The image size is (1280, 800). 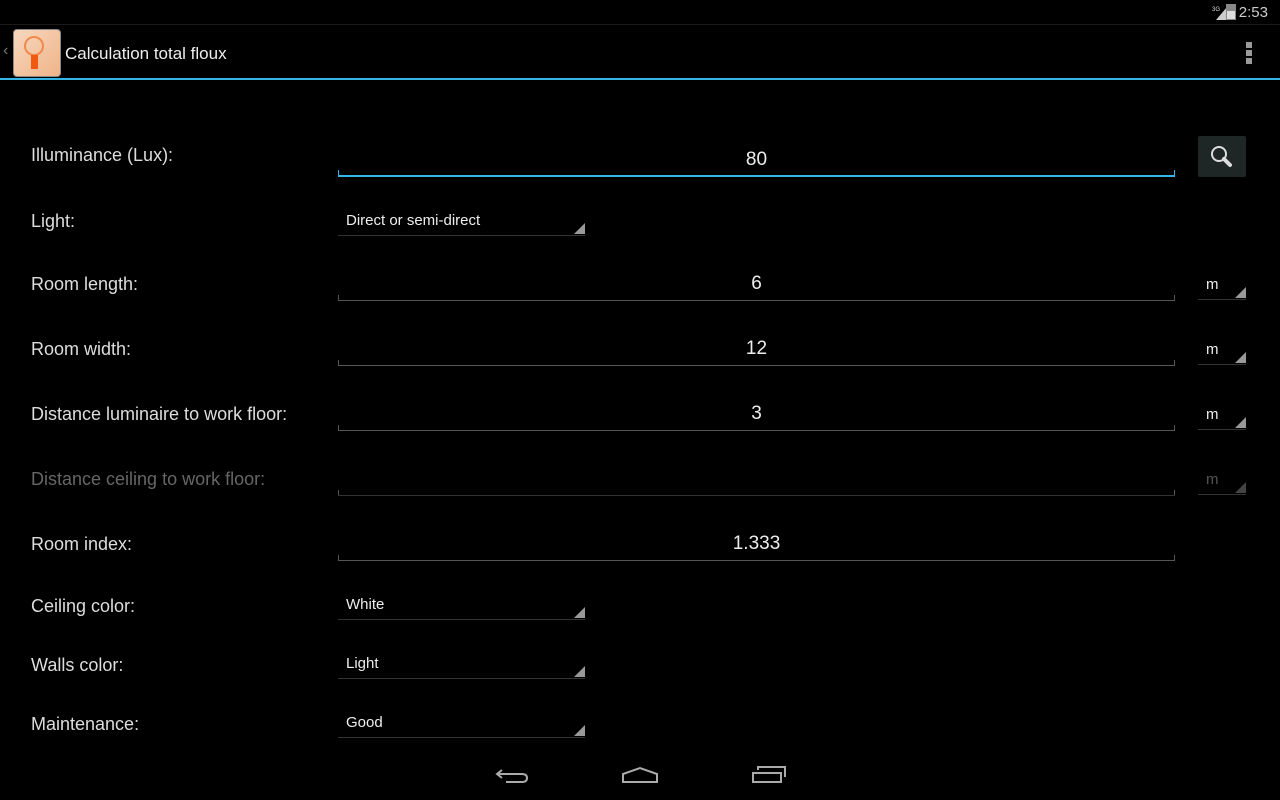 What do you see at coordinates (1231, 12) in the screenshot?
I see `battery-icon` at bounding box center [1231, 12].